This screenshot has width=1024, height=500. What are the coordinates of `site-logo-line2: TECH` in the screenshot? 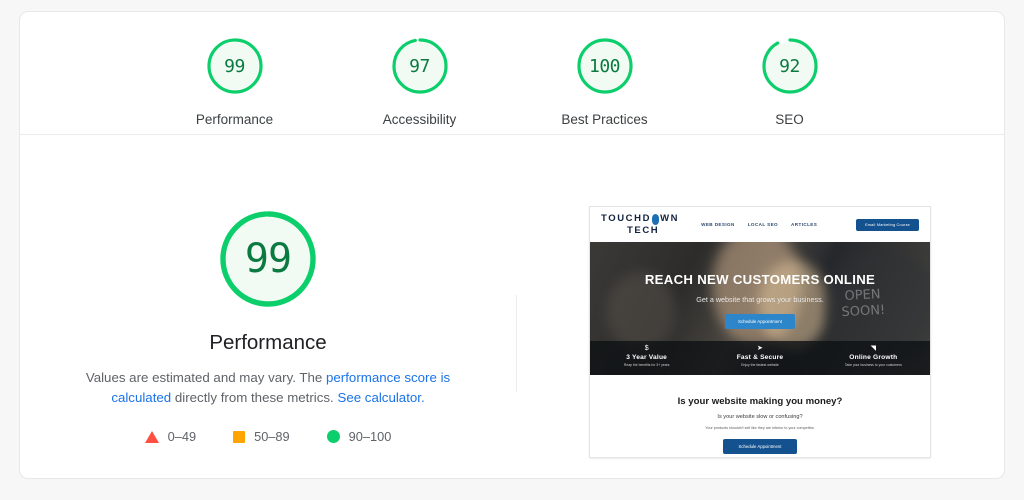 It's located at (643, 231).